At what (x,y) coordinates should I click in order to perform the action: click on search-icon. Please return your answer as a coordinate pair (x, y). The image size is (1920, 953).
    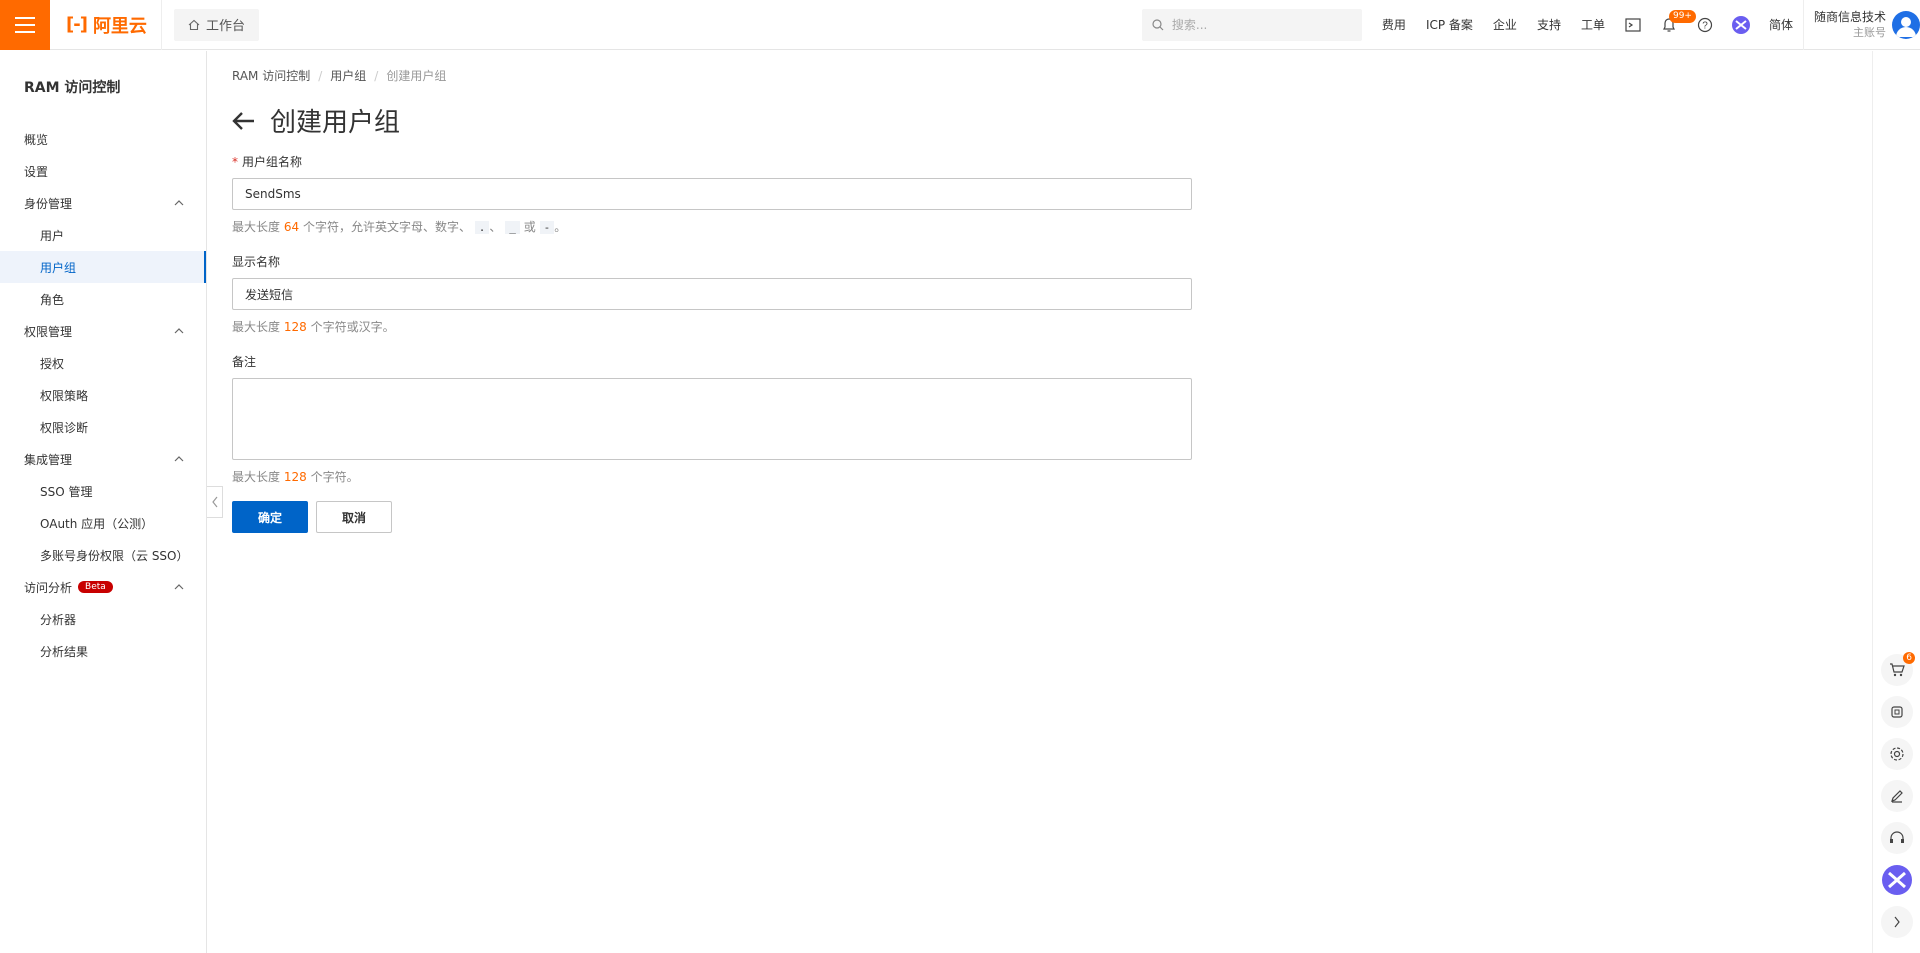
    Looking at the image, I should click on (1158, 24).